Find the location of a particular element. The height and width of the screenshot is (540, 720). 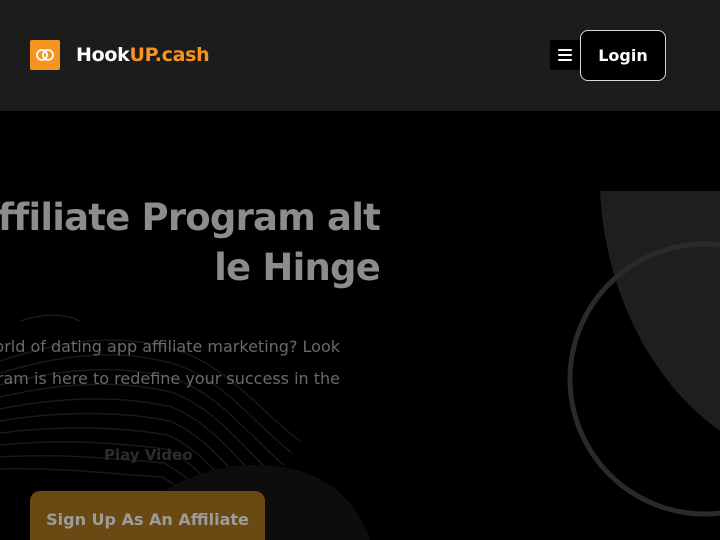

hero-headline-line-1: ffiliate Program alt is located at coordinates (190, 217).